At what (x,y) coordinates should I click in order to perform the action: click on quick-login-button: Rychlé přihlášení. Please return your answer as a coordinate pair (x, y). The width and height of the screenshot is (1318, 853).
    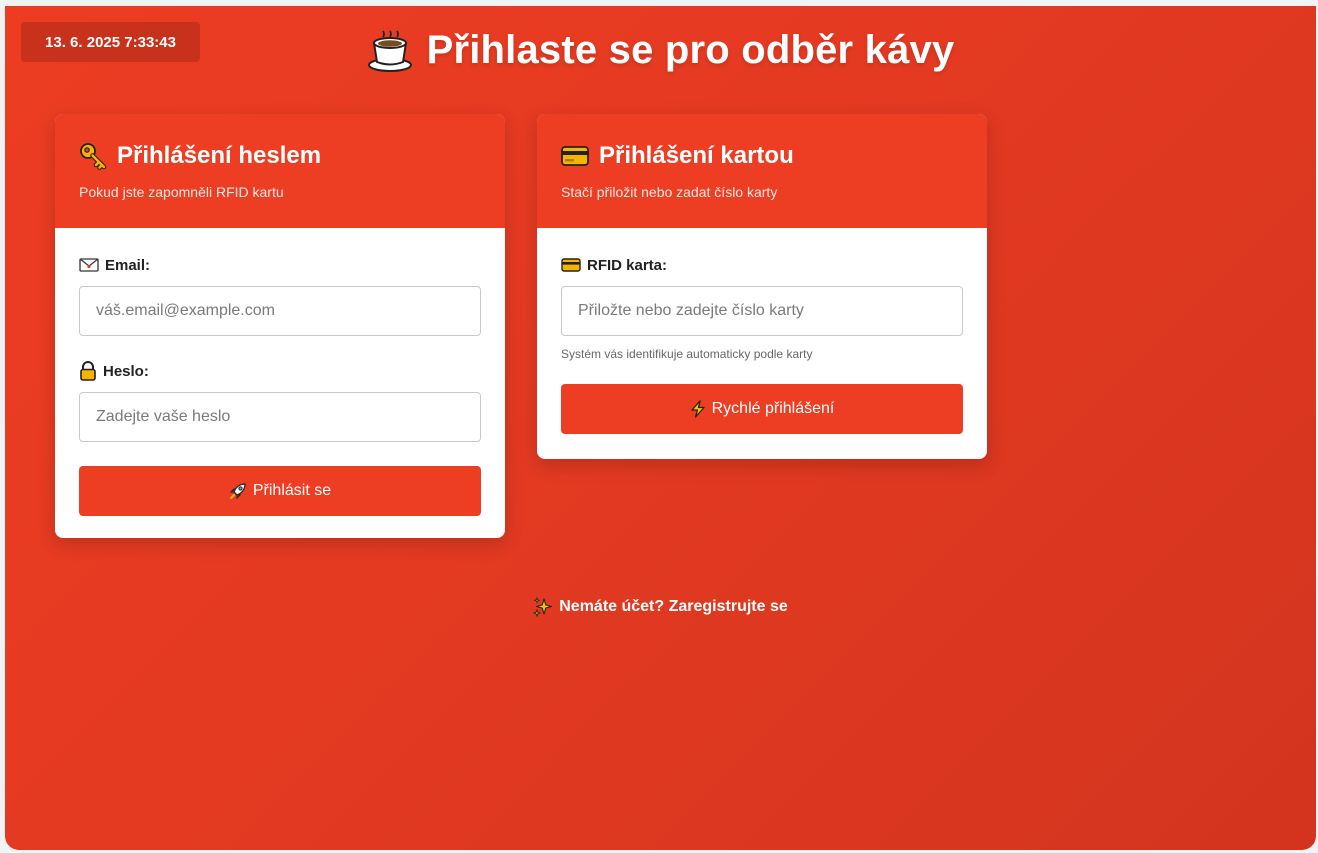
    Looking at the image, I should click on (762, 409).